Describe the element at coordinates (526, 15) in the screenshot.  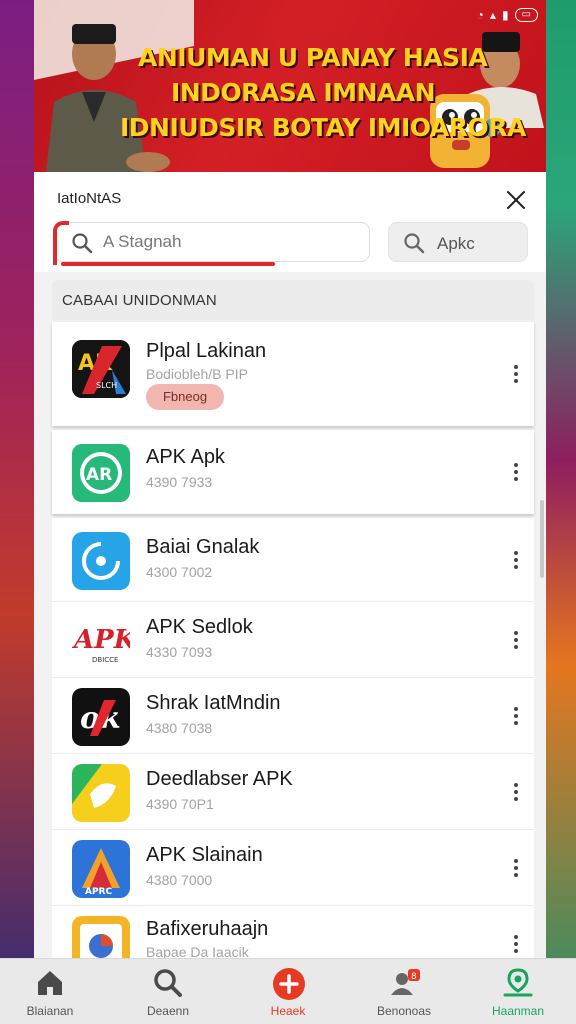
I see `battery-icon: ▭` at that location.